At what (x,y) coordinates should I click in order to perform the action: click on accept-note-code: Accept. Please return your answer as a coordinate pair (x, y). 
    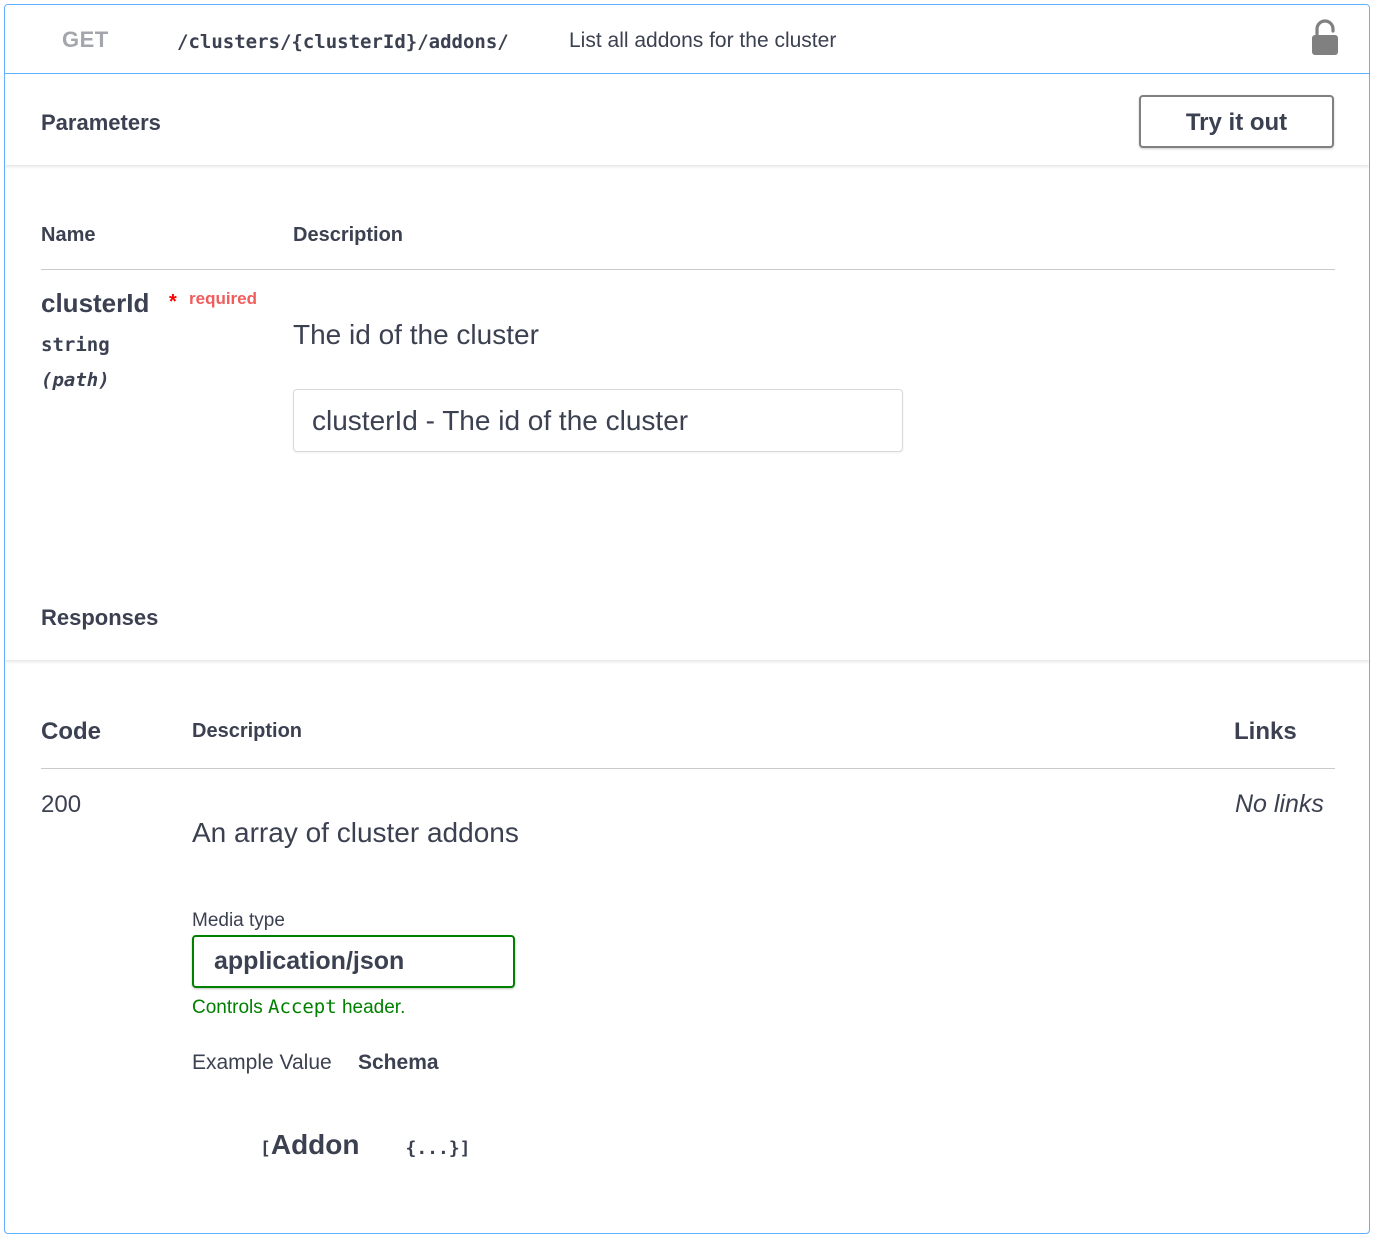
    Looking at the image, I should click on (302, 1007).